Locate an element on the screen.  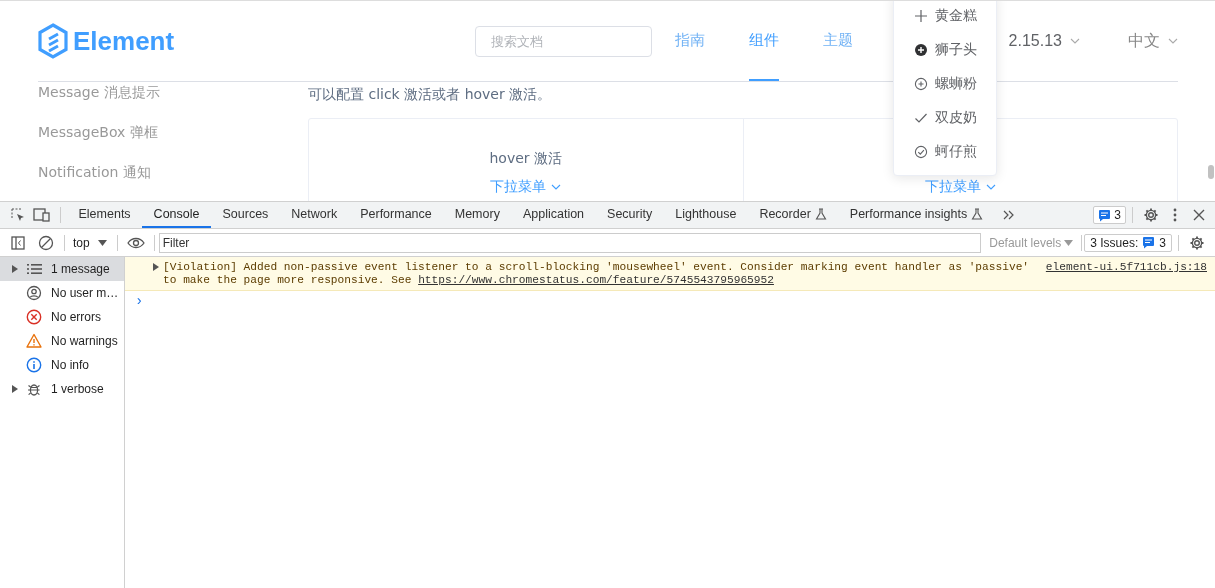
warning-icon is located at coordinates (34, 341).